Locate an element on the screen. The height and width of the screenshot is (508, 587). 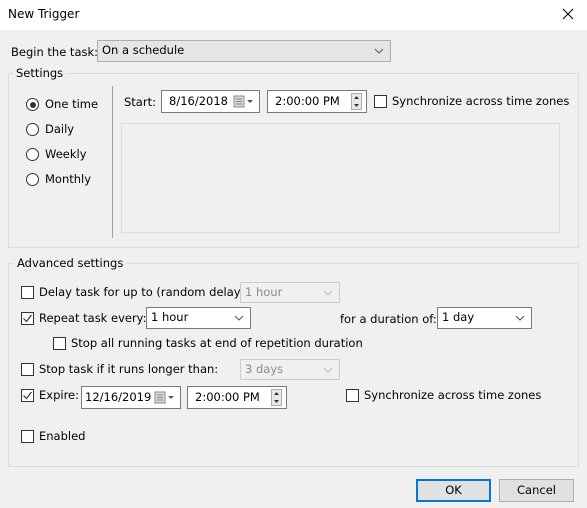
radio-label: Weekly is located at coordinates (66, 154).